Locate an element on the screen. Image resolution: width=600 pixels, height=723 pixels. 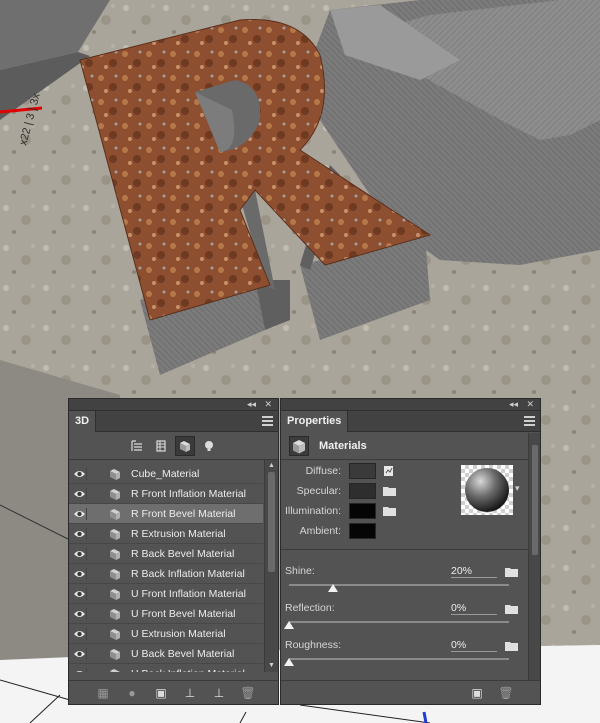
material-layer-label: U Extrusion Material is located at coordinates (178, 634).